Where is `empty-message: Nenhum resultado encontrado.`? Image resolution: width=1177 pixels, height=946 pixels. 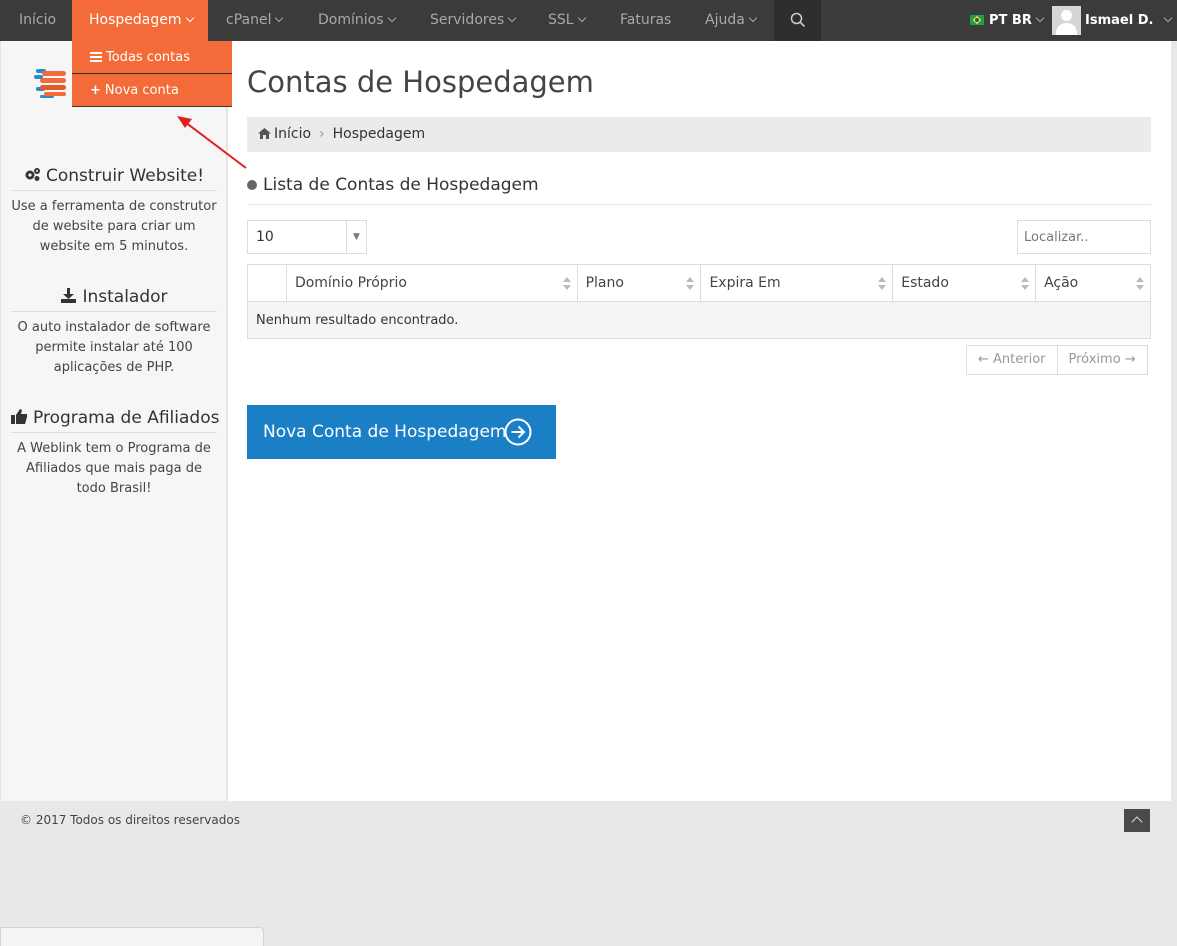 empty-message: Nenhum resultado encontrado. is located at coordinates (699, 320).